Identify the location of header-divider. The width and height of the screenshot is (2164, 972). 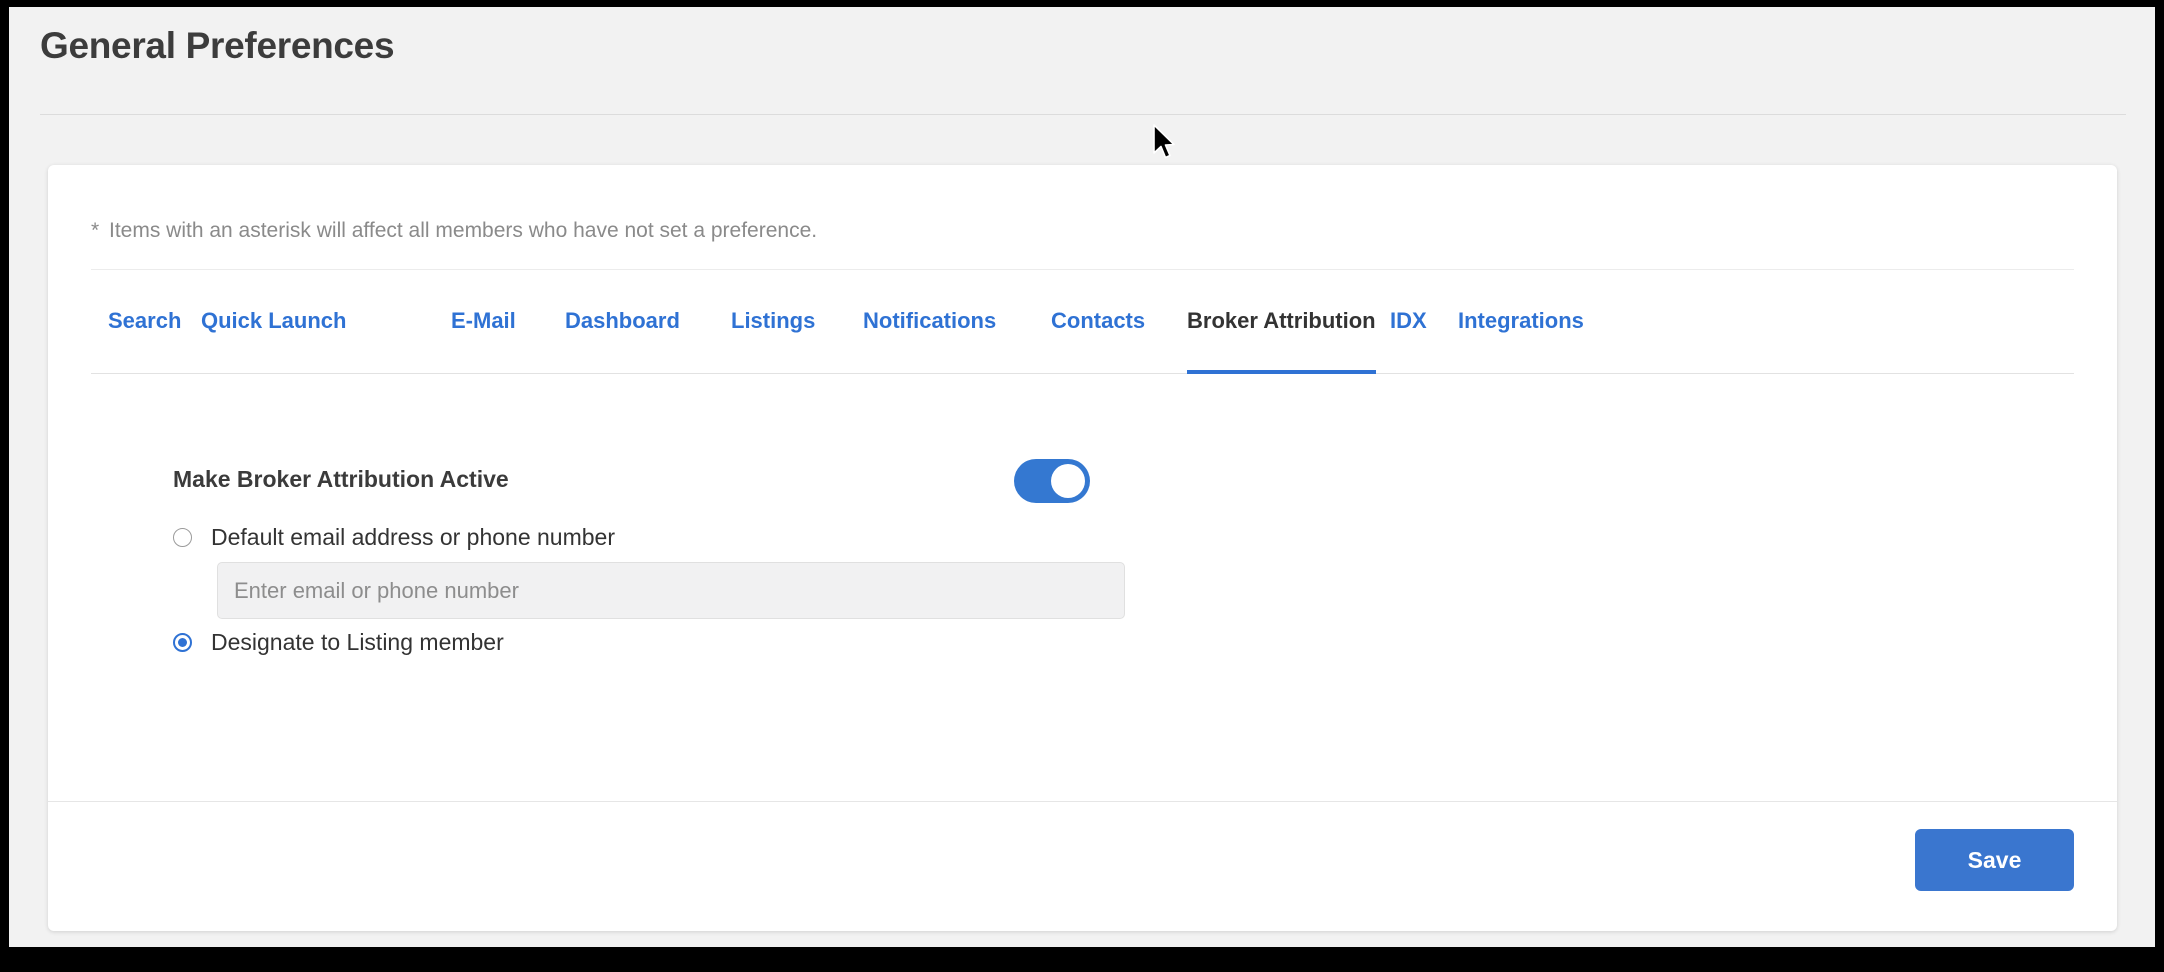
(1083, 114).